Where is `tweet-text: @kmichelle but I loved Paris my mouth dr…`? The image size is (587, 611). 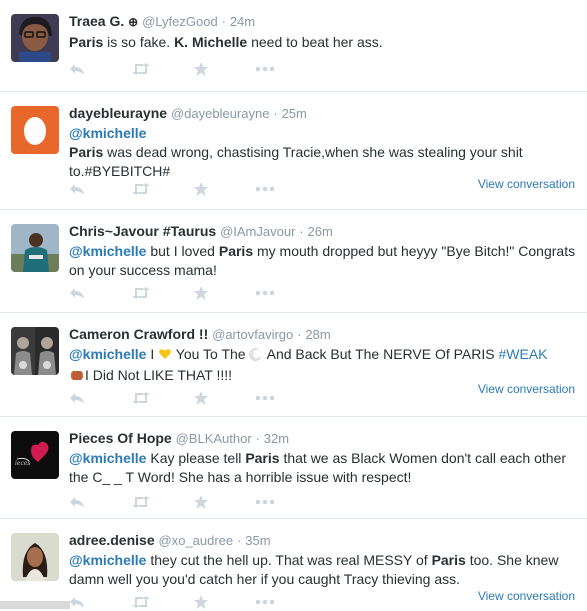 tweet-text: @kmichelle but I loved Paris my mouth dr… is located at coordinates (323, 261).